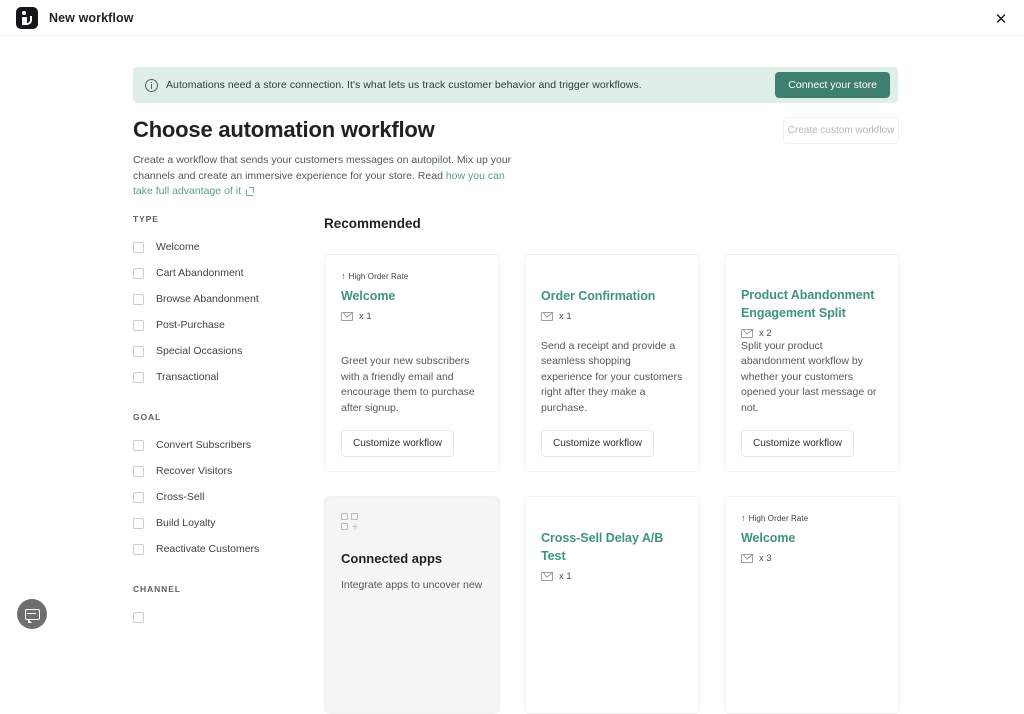 Image resolution: width=1024 pixels, height=714 pixels. What do you see at coordinates (220, 617) in the screenshot?
I see `filter-option-channel-first` at bounding box center [220, 617].